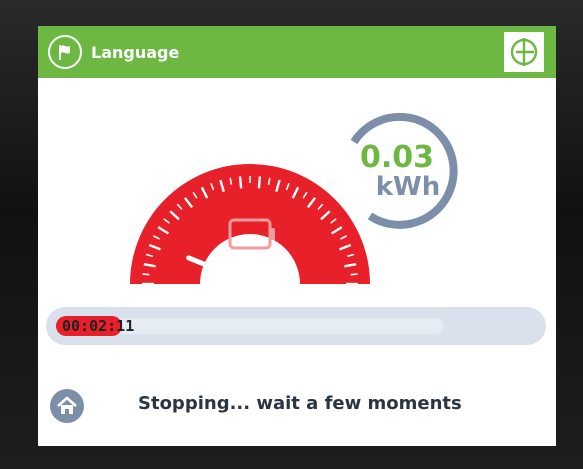 Image resolution: width=583 pixels, height=469 pixels. What do you see at coordinates (85, 326) in the screenshot?
I see `elapsed-time-highlight: 00:02` at bounding box center [85, 326].